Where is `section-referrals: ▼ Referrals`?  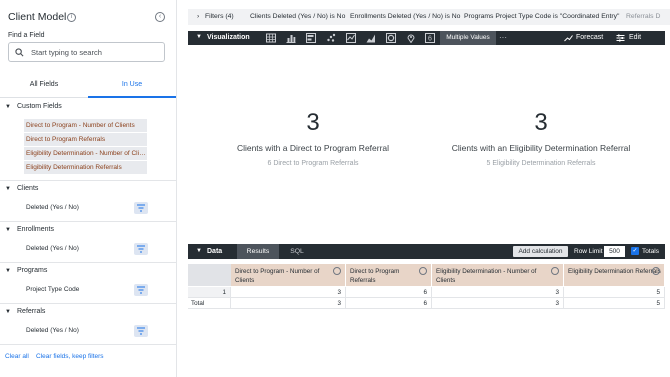
section-referrals: ▼ Referrals is located at coordinates (88, 313).